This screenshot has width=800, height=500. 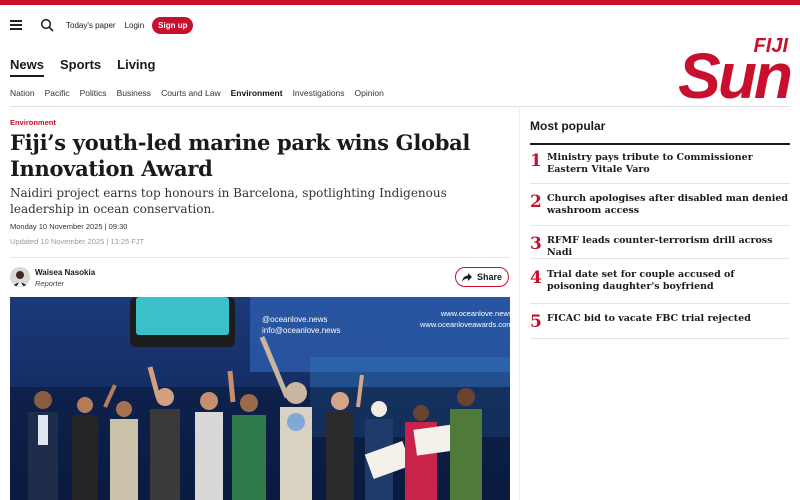 I want to click on nav-sports: Sports, so click(x=80, y=67).